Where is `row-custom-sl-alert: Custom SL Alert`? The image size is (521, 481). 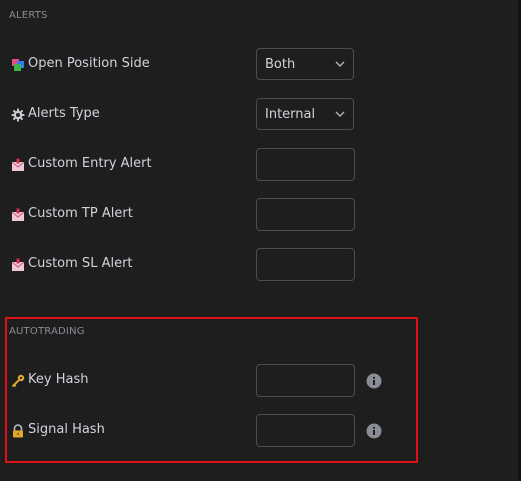 row-custom-sl-alert: Custom SL Alert is located at coordinates (250, 265).